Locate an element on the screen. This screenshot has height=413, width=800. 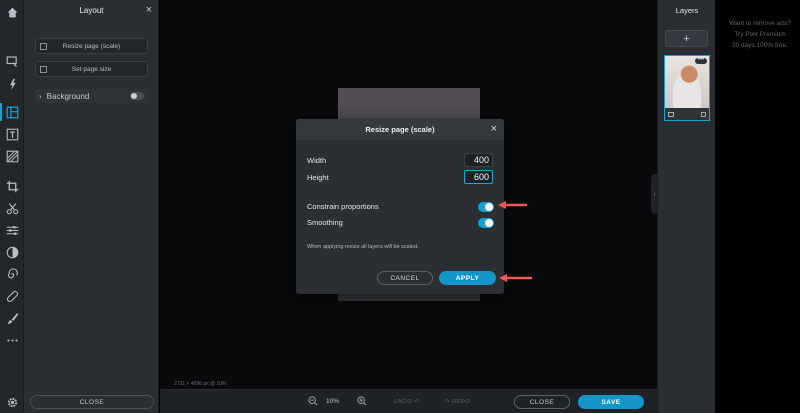
set-page-size-button: Set page size is located at coordinates (91, 69).